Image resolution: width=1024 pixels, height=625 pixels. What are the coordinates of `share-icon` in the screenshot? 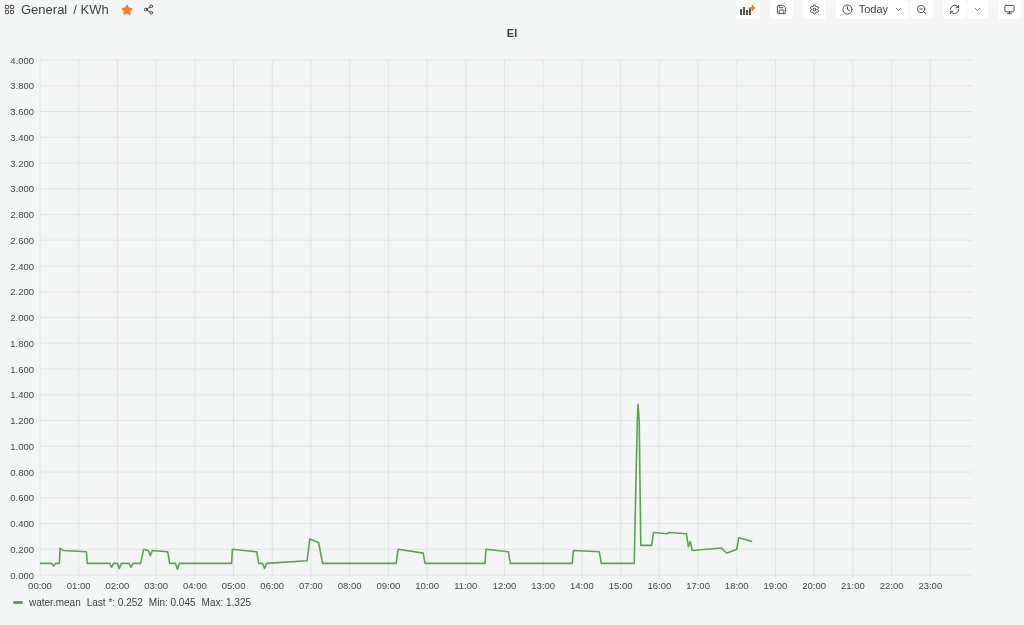 It's located at (148, 9).